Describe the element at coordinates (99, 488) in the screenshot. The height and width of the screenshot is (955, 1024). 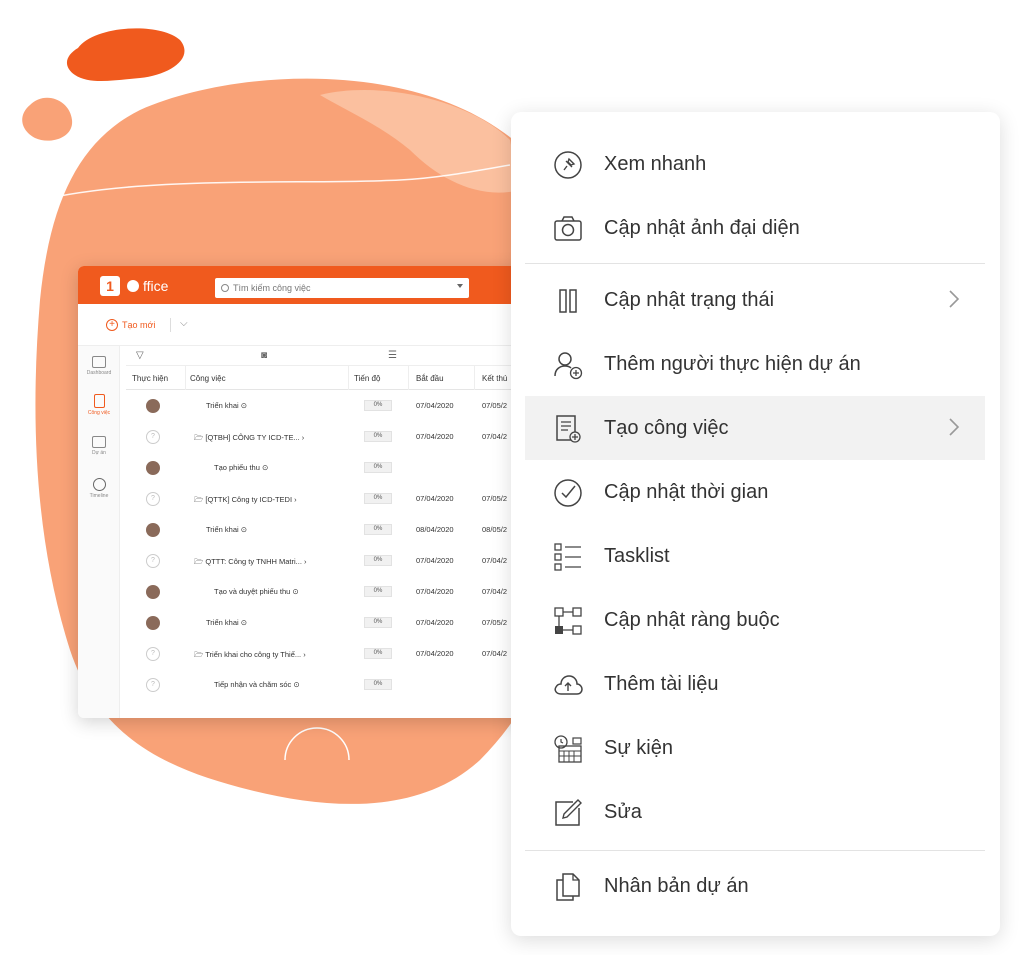
I see `sidebar-item-timeline: Timeline` at that location.